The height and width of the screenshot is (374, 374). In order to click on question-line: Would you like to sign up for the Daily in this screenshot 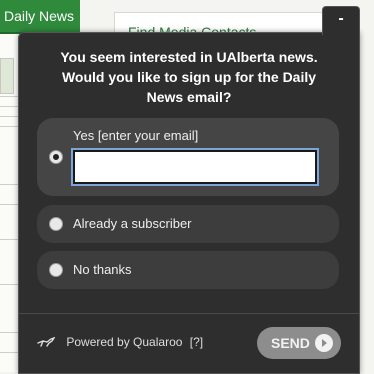, I will do `click(189, 77)`.